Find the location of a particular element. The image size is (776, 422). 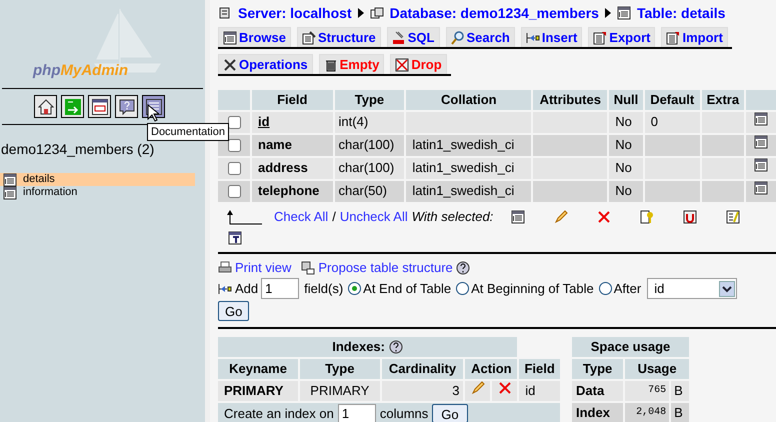

home-icon is located at coordinates (46, 106).